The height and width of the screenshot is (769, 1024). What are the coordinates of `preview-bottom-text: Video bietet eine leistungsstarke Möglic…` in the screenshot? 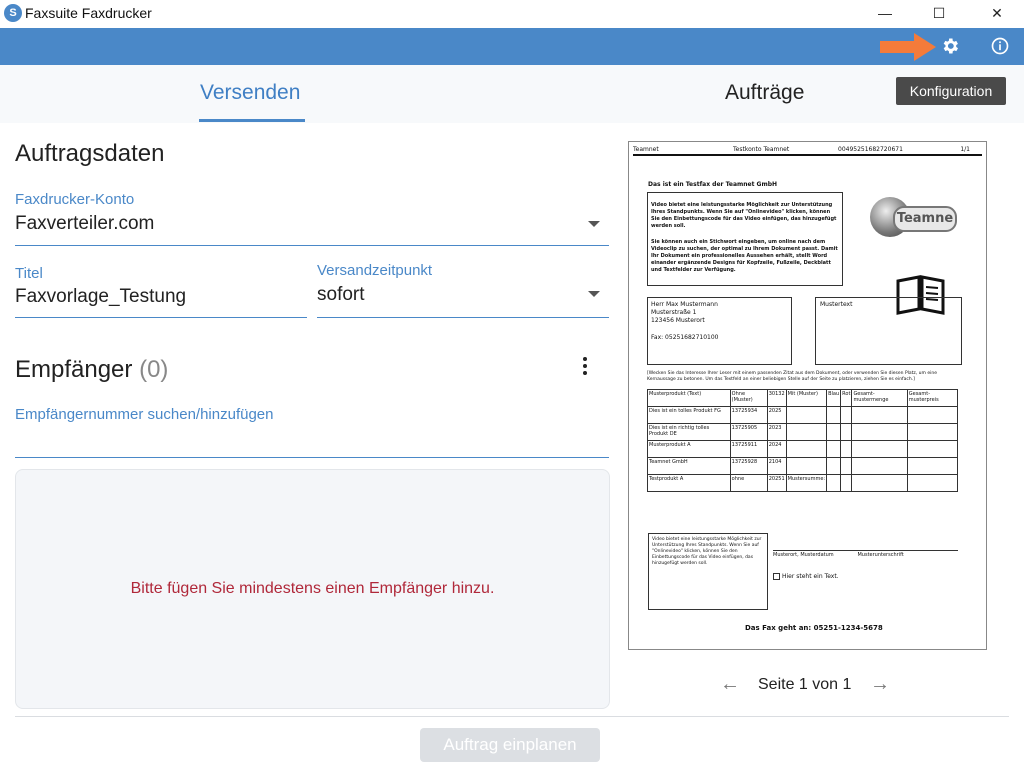 It's located at (707, 551).